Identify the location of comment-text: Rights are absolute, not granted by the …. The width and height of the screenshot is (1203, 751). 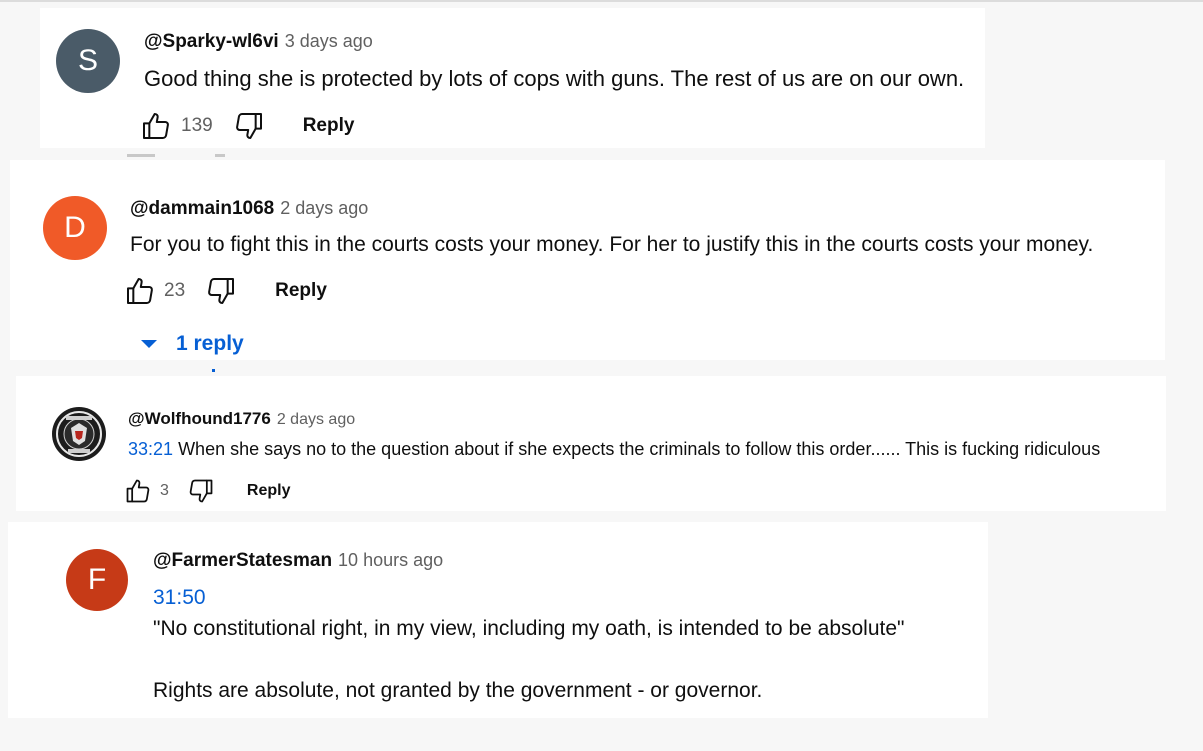
(458, 690).